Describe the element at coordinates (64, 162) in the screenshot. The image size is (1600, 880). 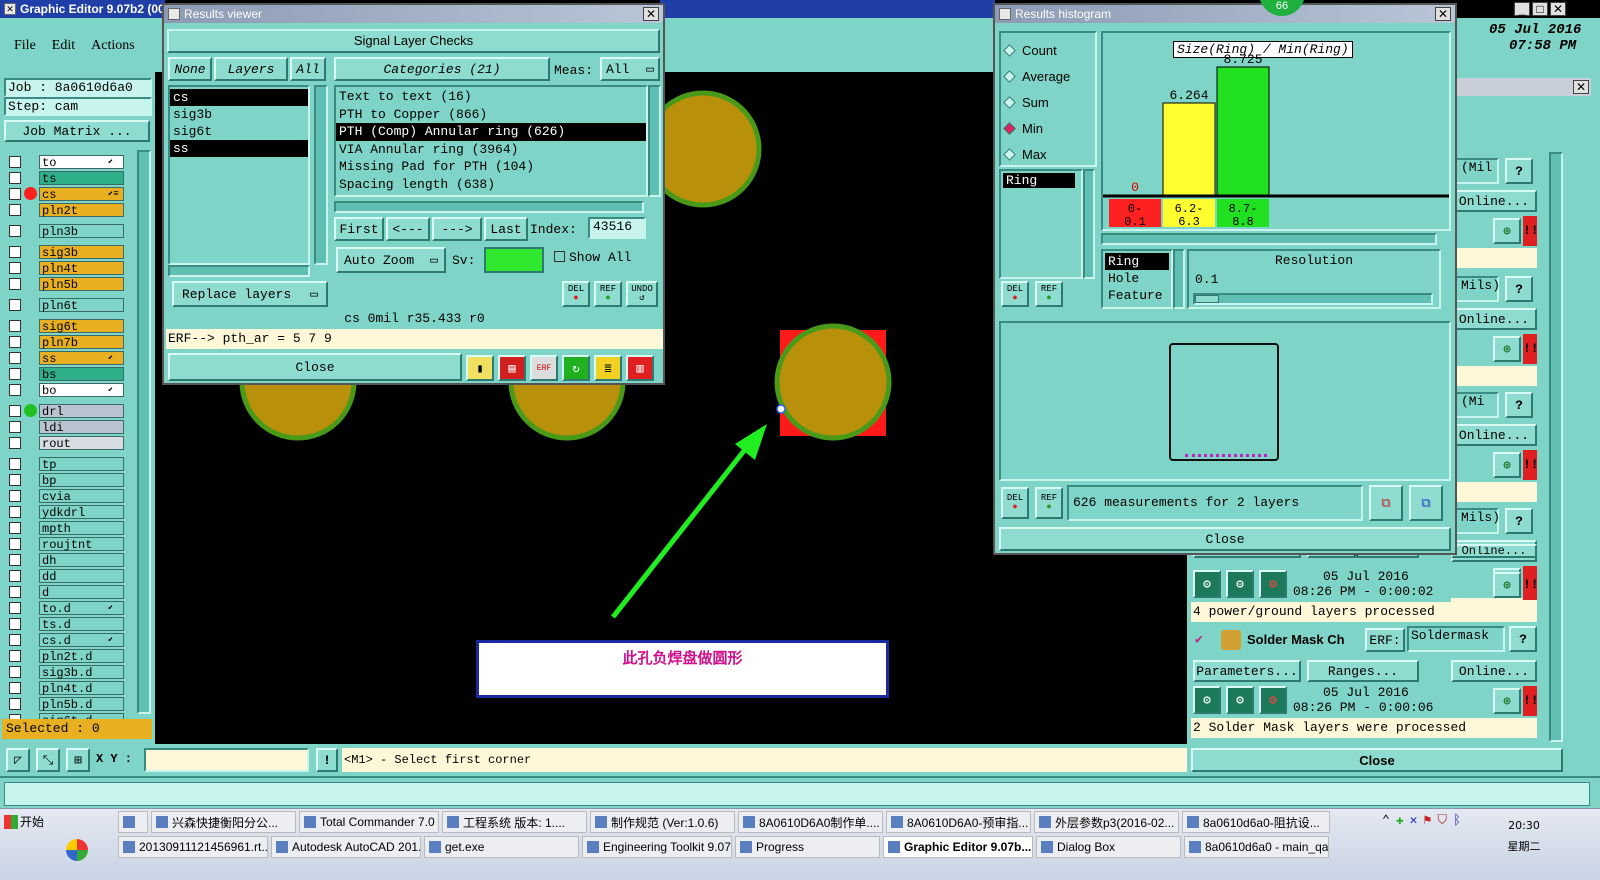
I see `layer-row: to⬋` at that location.